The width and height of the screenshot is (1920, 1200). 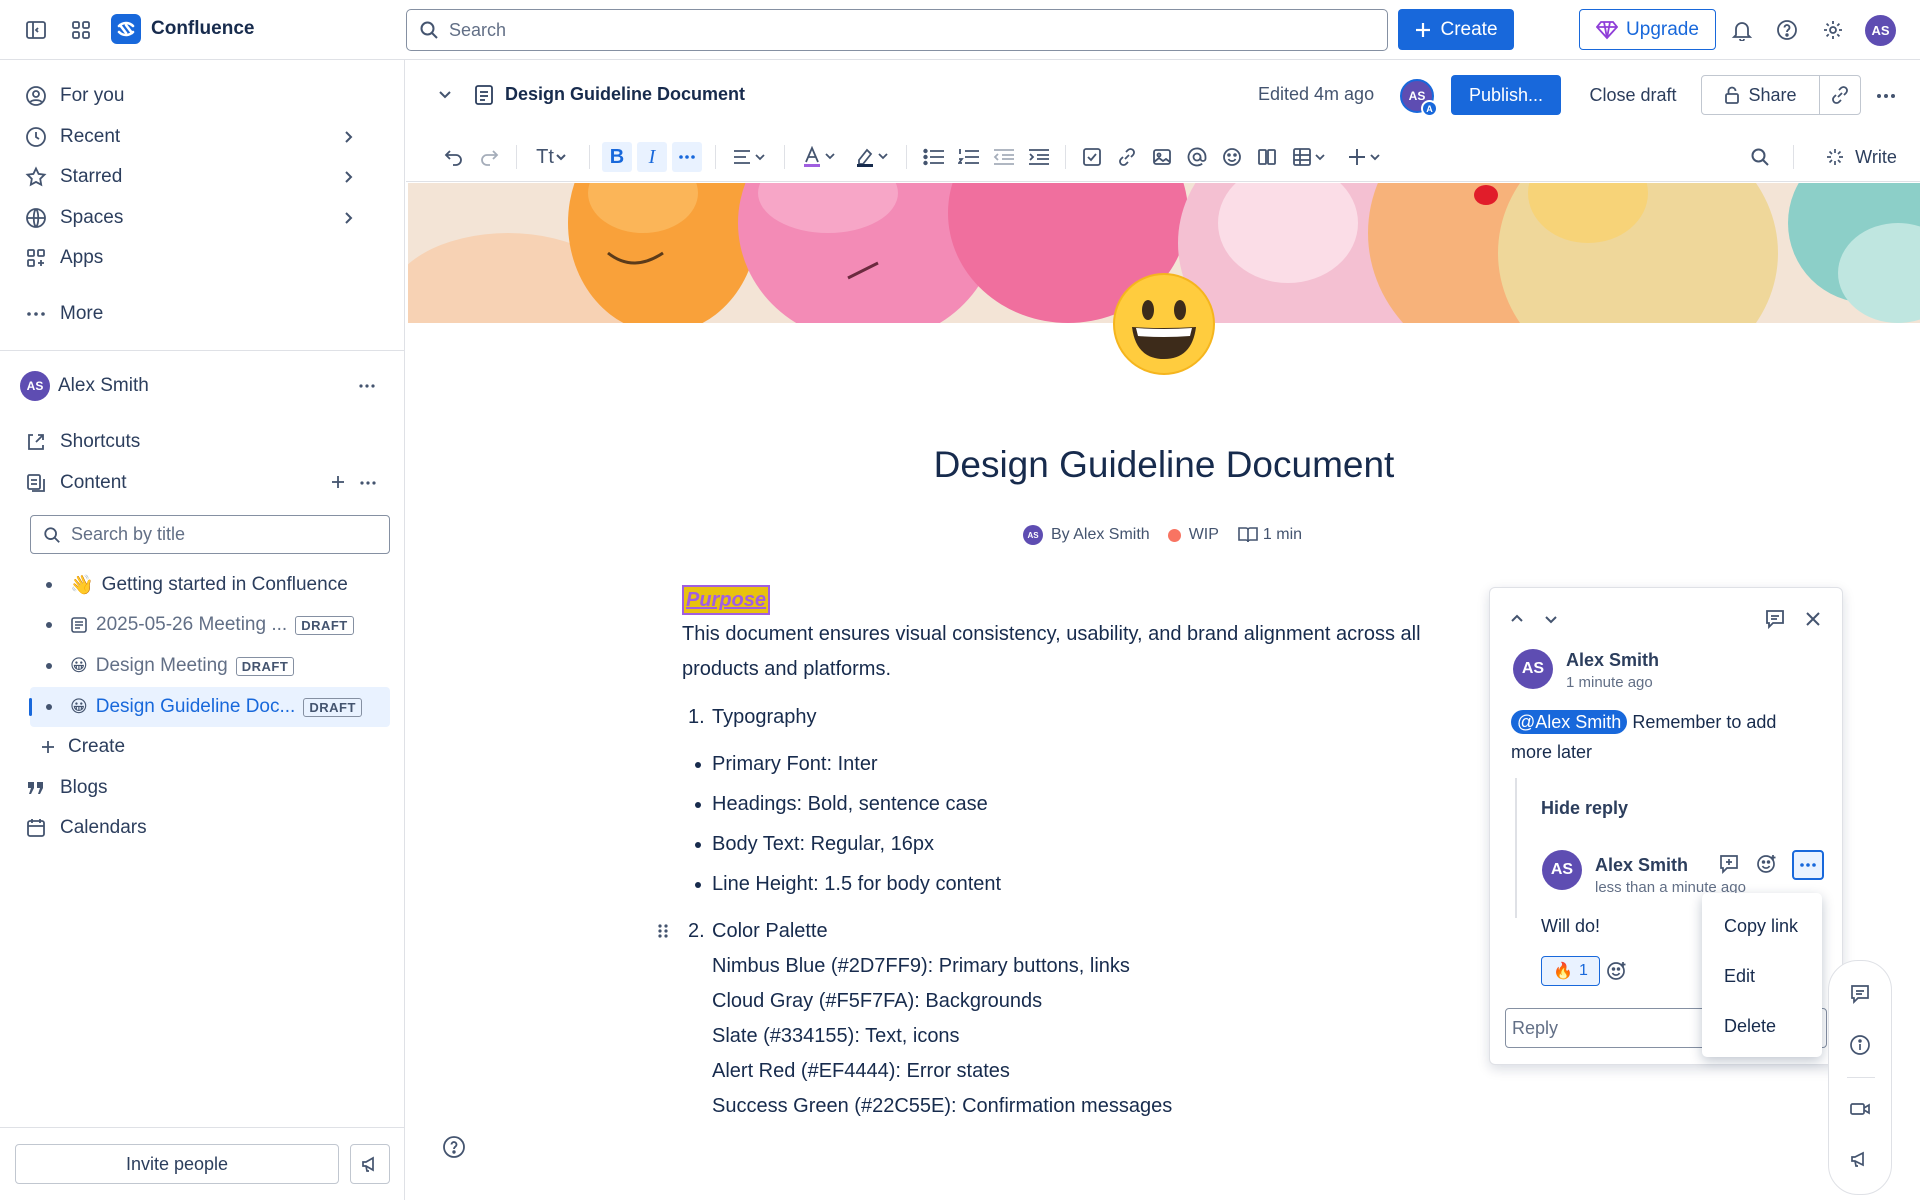 What do you see at coordinates (74, 96) in the screenshot?
I see `sidebar-item-for-you: For you` at bounding box center [74, 96].